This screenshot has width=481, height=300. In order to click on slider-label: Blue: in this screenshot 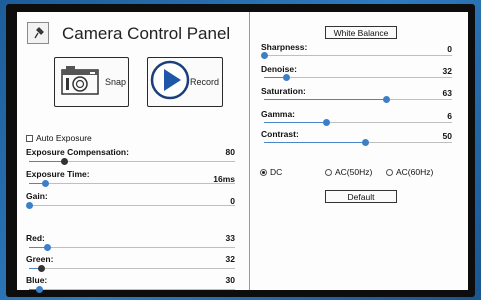, I will do `click(37, 280)`.